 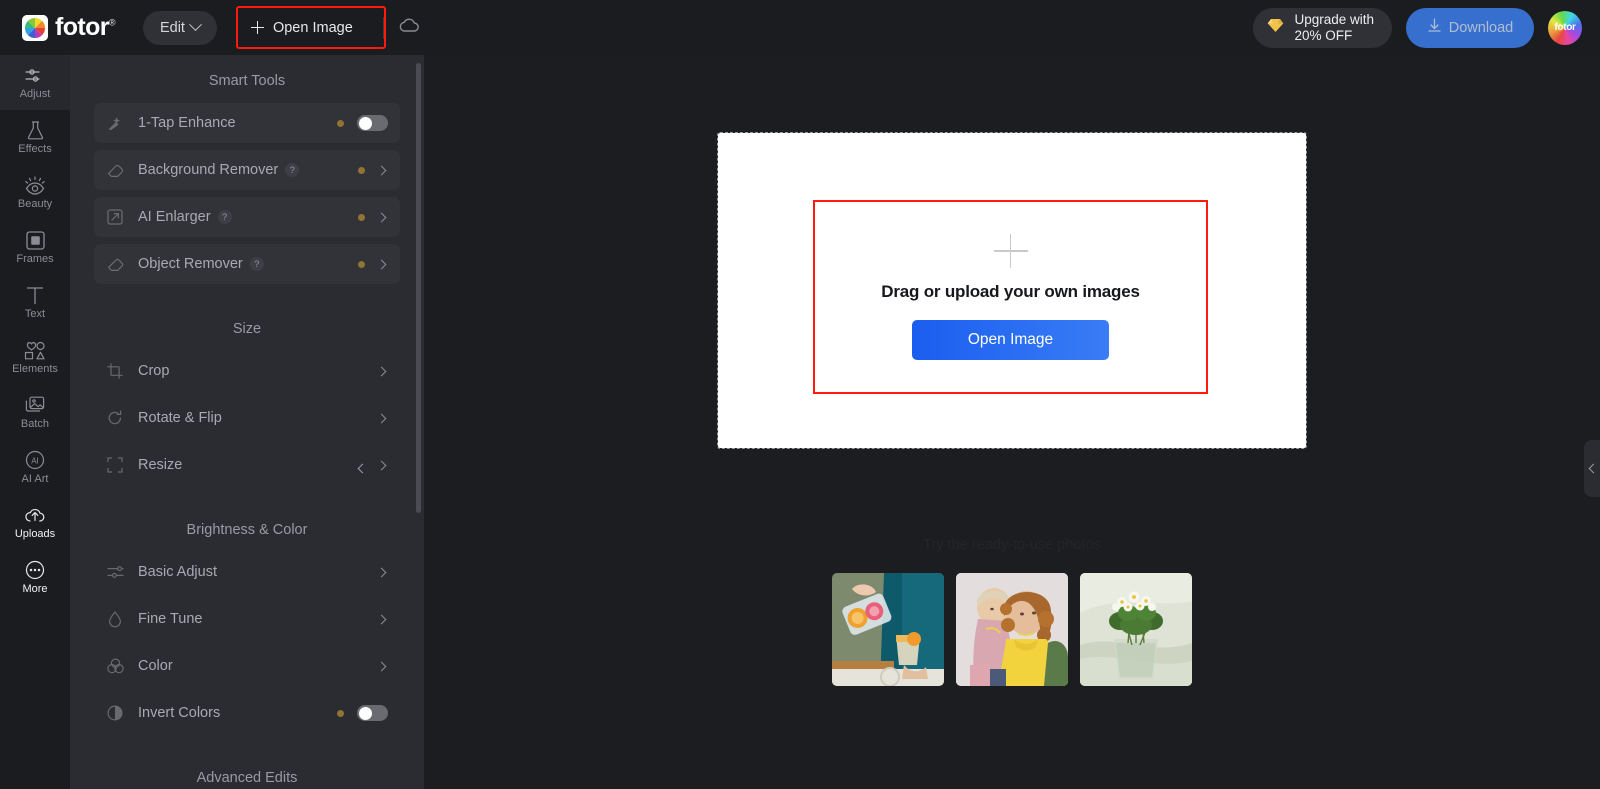 I want to click on open-image-top-button: Open Image, so click(x=304, y=28).